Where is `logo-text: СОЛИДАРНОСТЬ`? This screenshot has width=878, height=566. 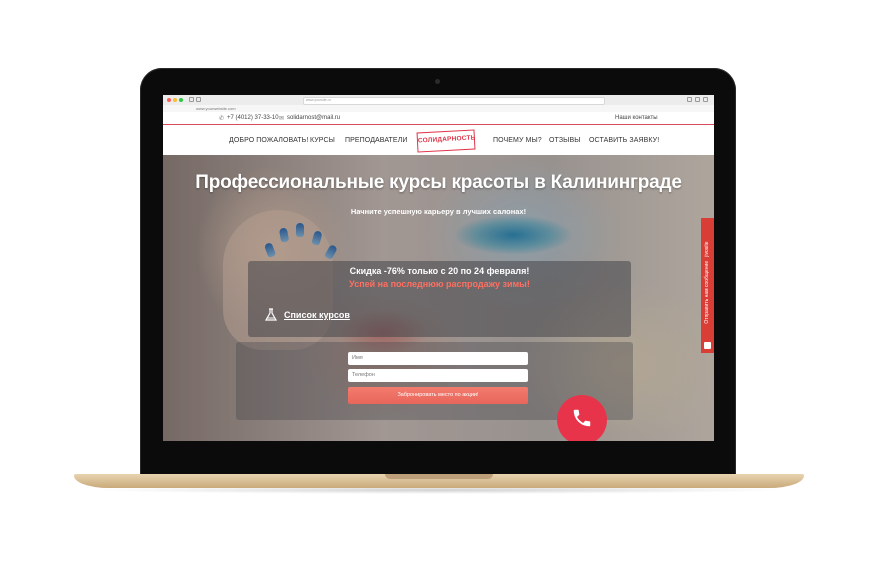
logo-text: СОЛИДАРНОСТЬ is located at coordinates (446, 139).